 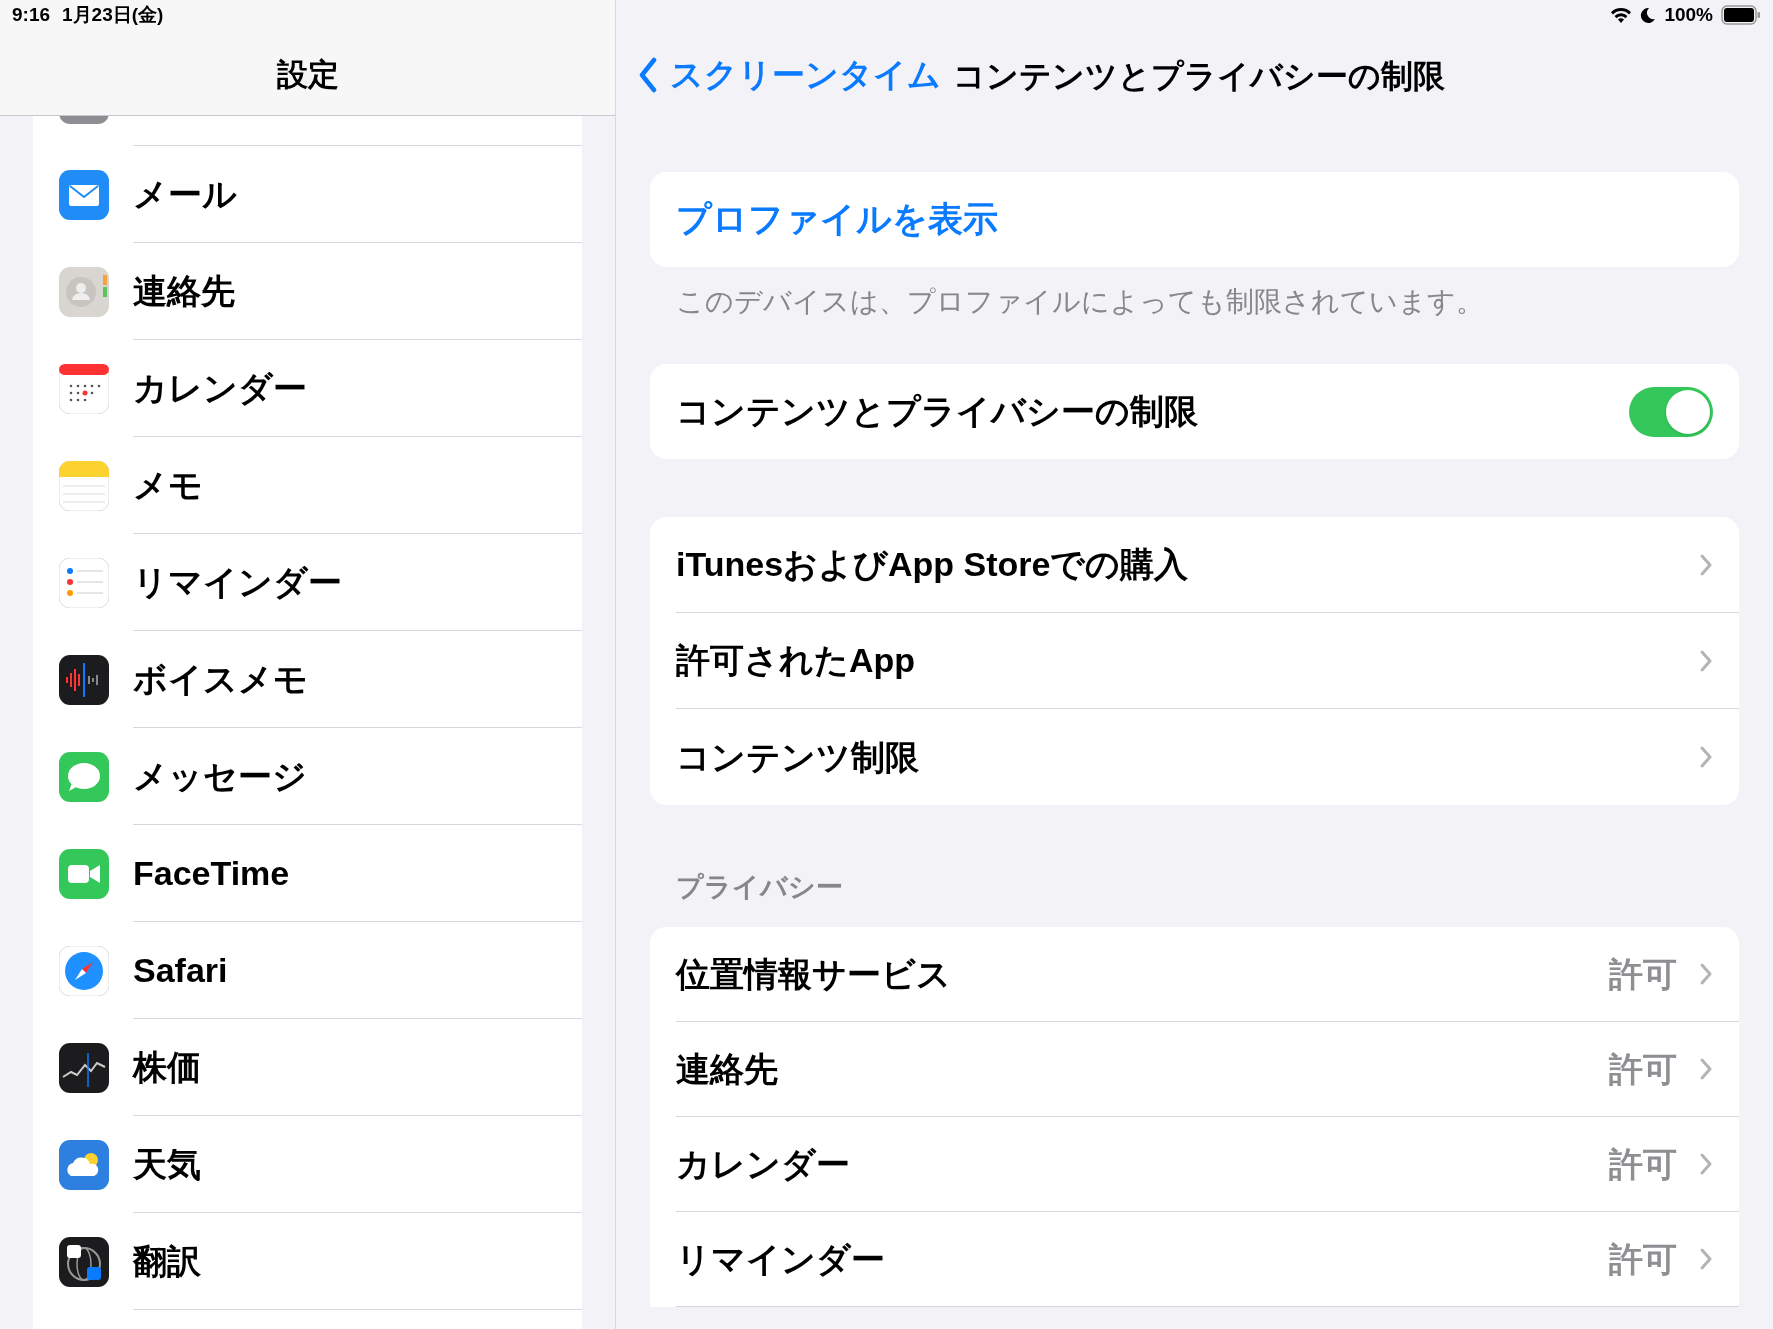 What do you see at coordinates (759, 887) in the screenshot?
I see `section-header: プライバシー` at bounding box center [759, 887].